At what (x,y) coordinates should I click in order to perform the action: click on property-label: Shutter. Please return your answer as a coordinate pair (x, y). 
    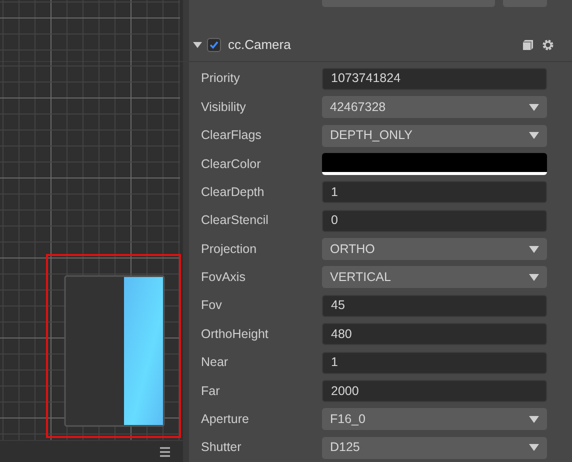
    Looking at the image, I should click on (221, 447).